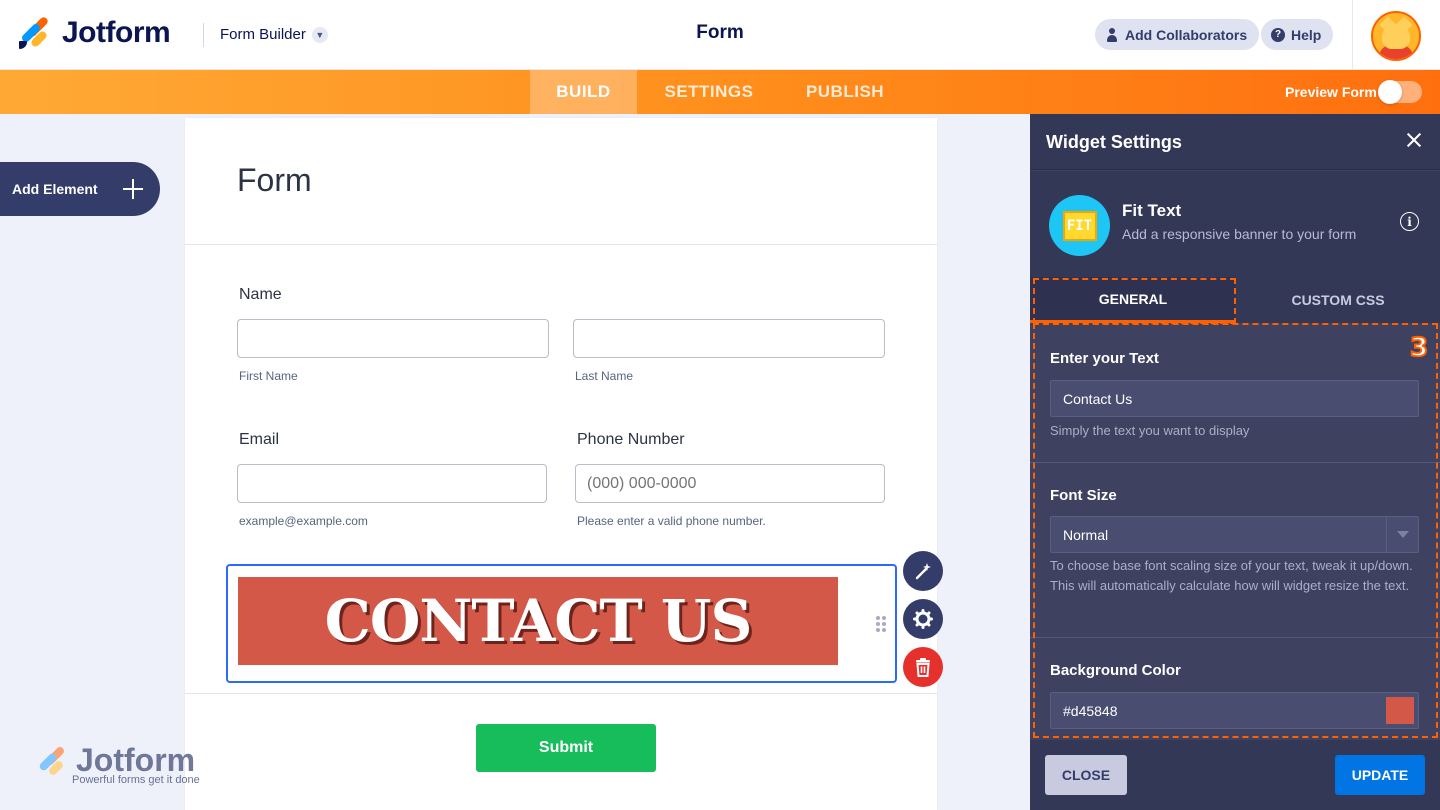 This screenshot has width=1440, height=810. I want to click on update-button: UPDATE, so click(1380, 775).